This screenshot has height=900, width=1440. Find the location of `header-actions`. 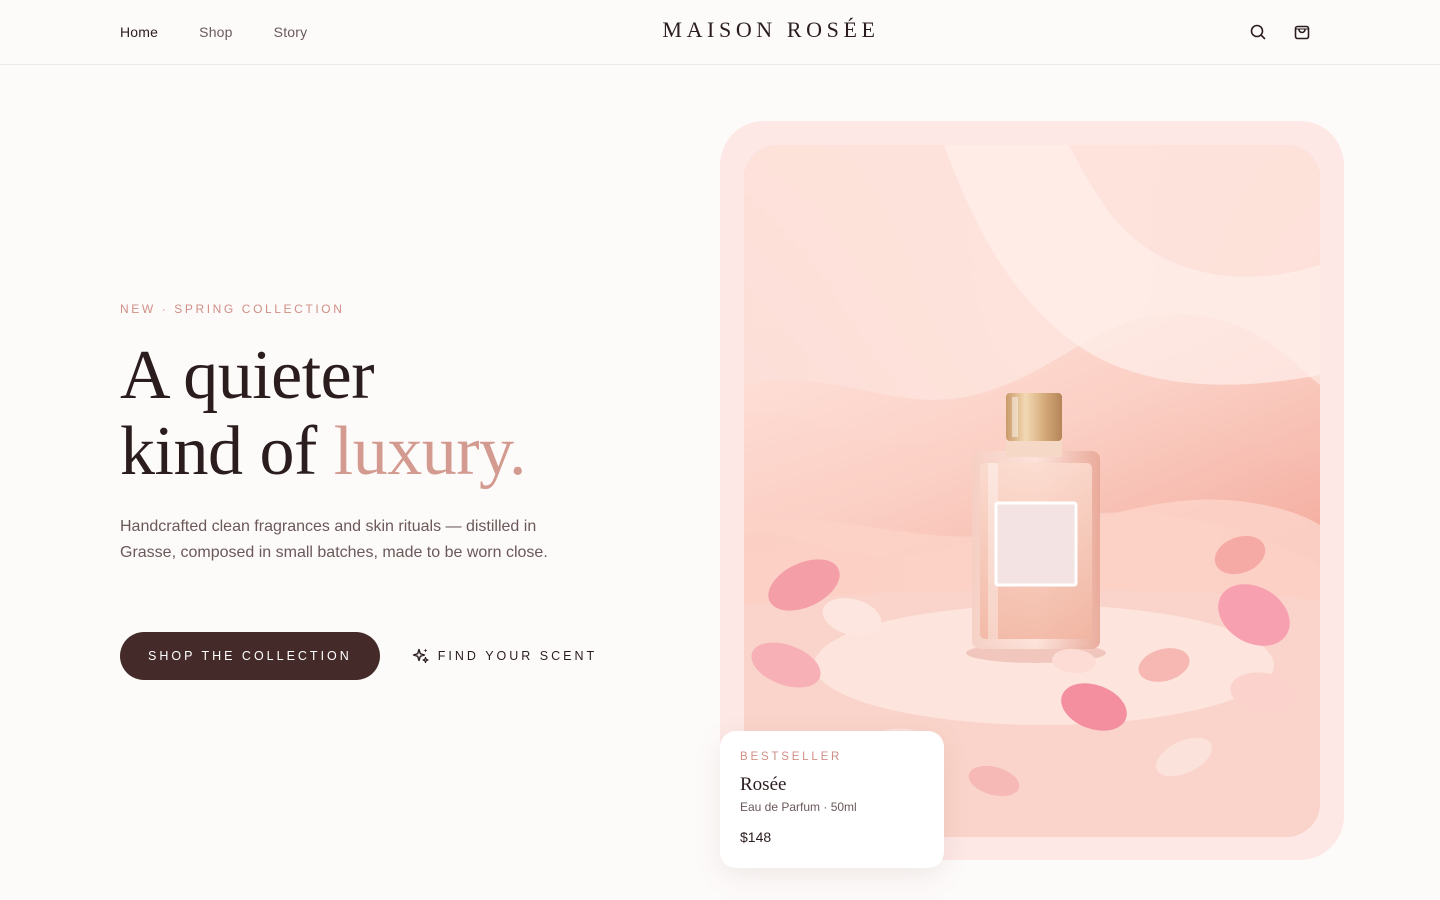

header-actions is located at coordinates (1280, 32).